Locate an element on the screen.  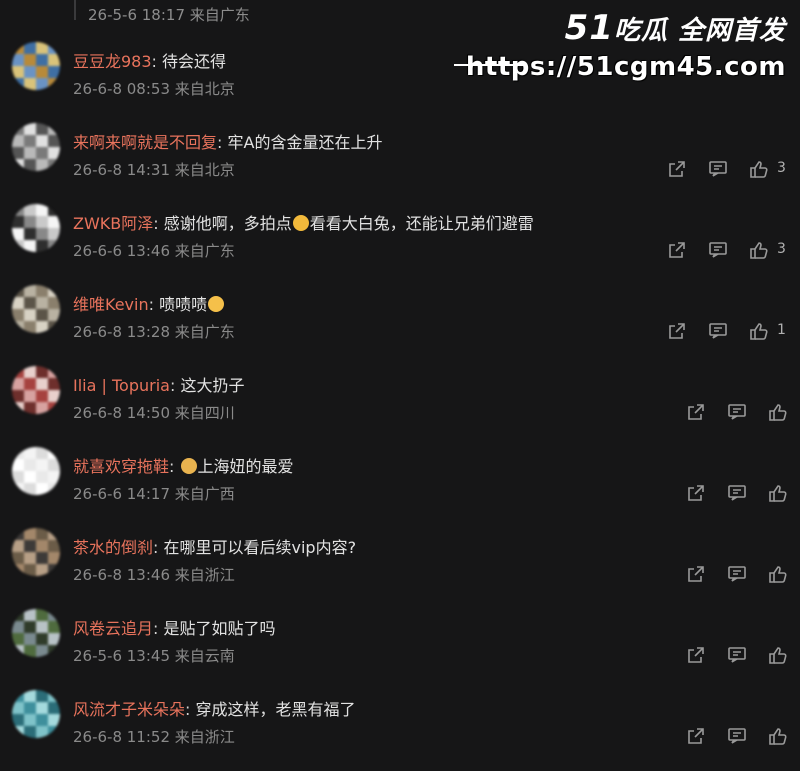
comment-item: 就喜欢穿拖鞋: 上海妞的最爱 26-6-6 14:17 来自广西 is located at coordinates (400, 487).